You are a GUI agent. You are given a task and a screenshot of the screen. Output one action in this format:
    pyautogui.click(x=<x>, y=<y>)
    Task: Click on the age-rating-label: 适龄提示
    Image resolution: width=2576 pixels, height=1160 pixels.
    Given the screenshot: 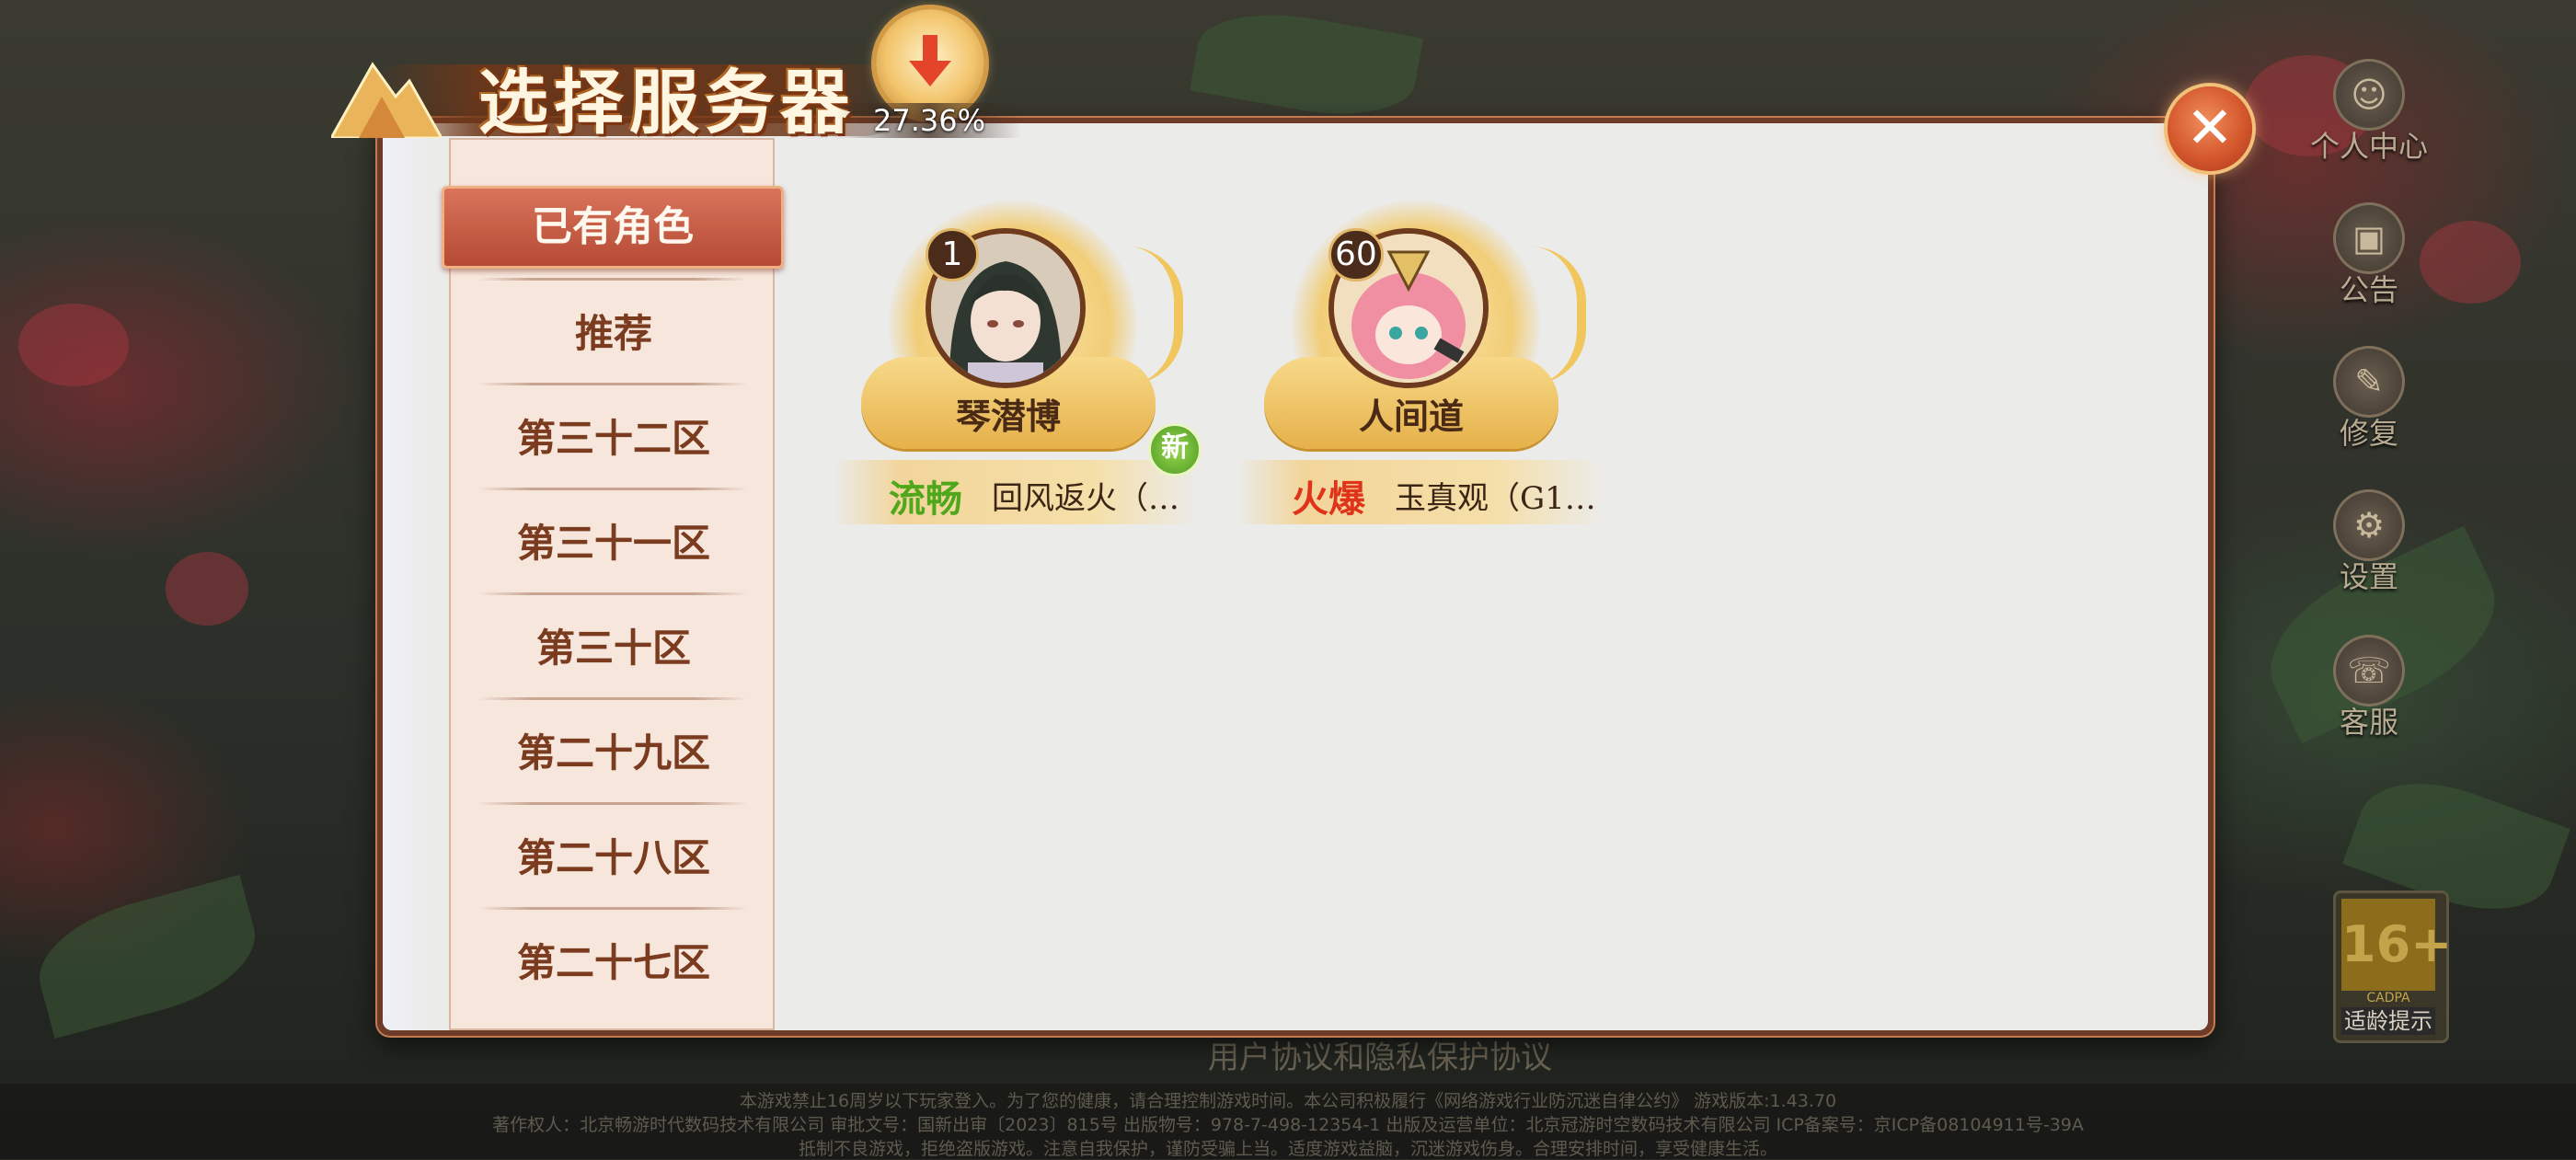 What is the action you would take?
    pyautogui.click(x=2388, y=1021)
    